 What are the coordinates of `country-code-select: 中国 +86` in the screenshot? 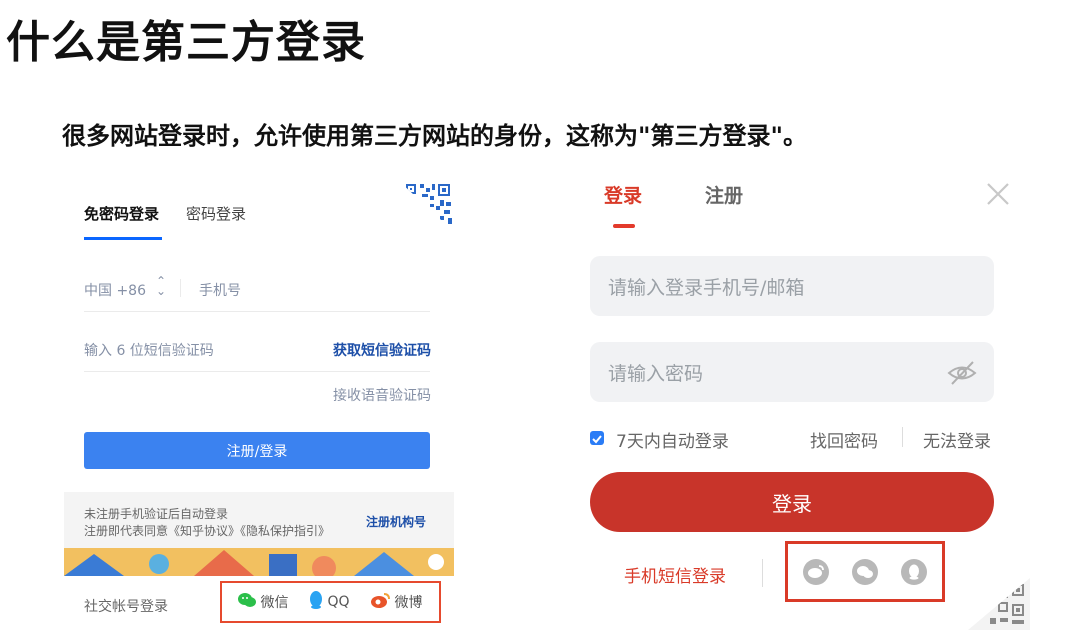 It's located at (115, 290).